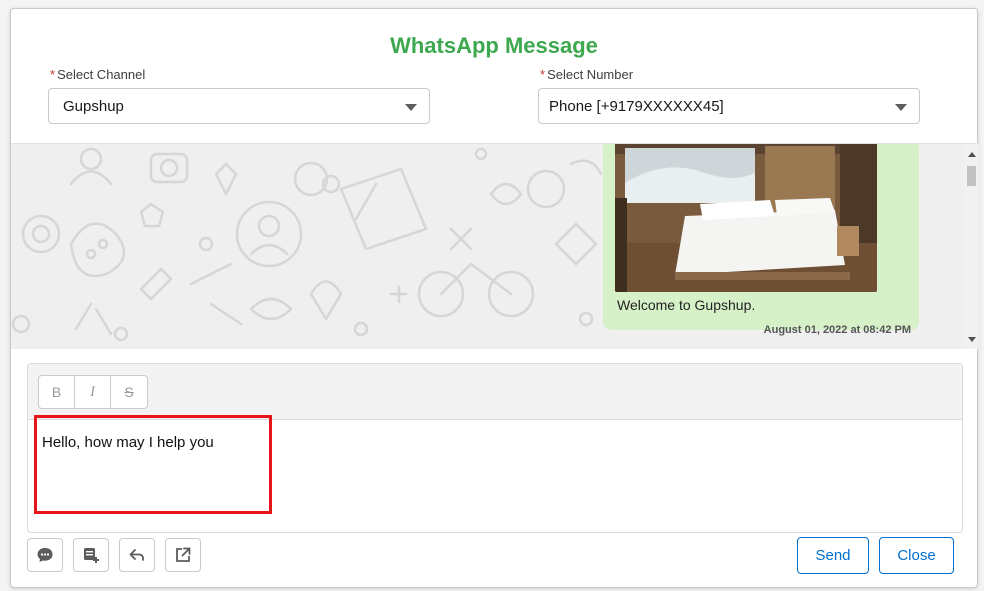 The height and width of the screenshot is (591, 984). Describe the element at coordinates (971, 339) in the screenshot. I see `scroll-down-arrow-icon` at that location.